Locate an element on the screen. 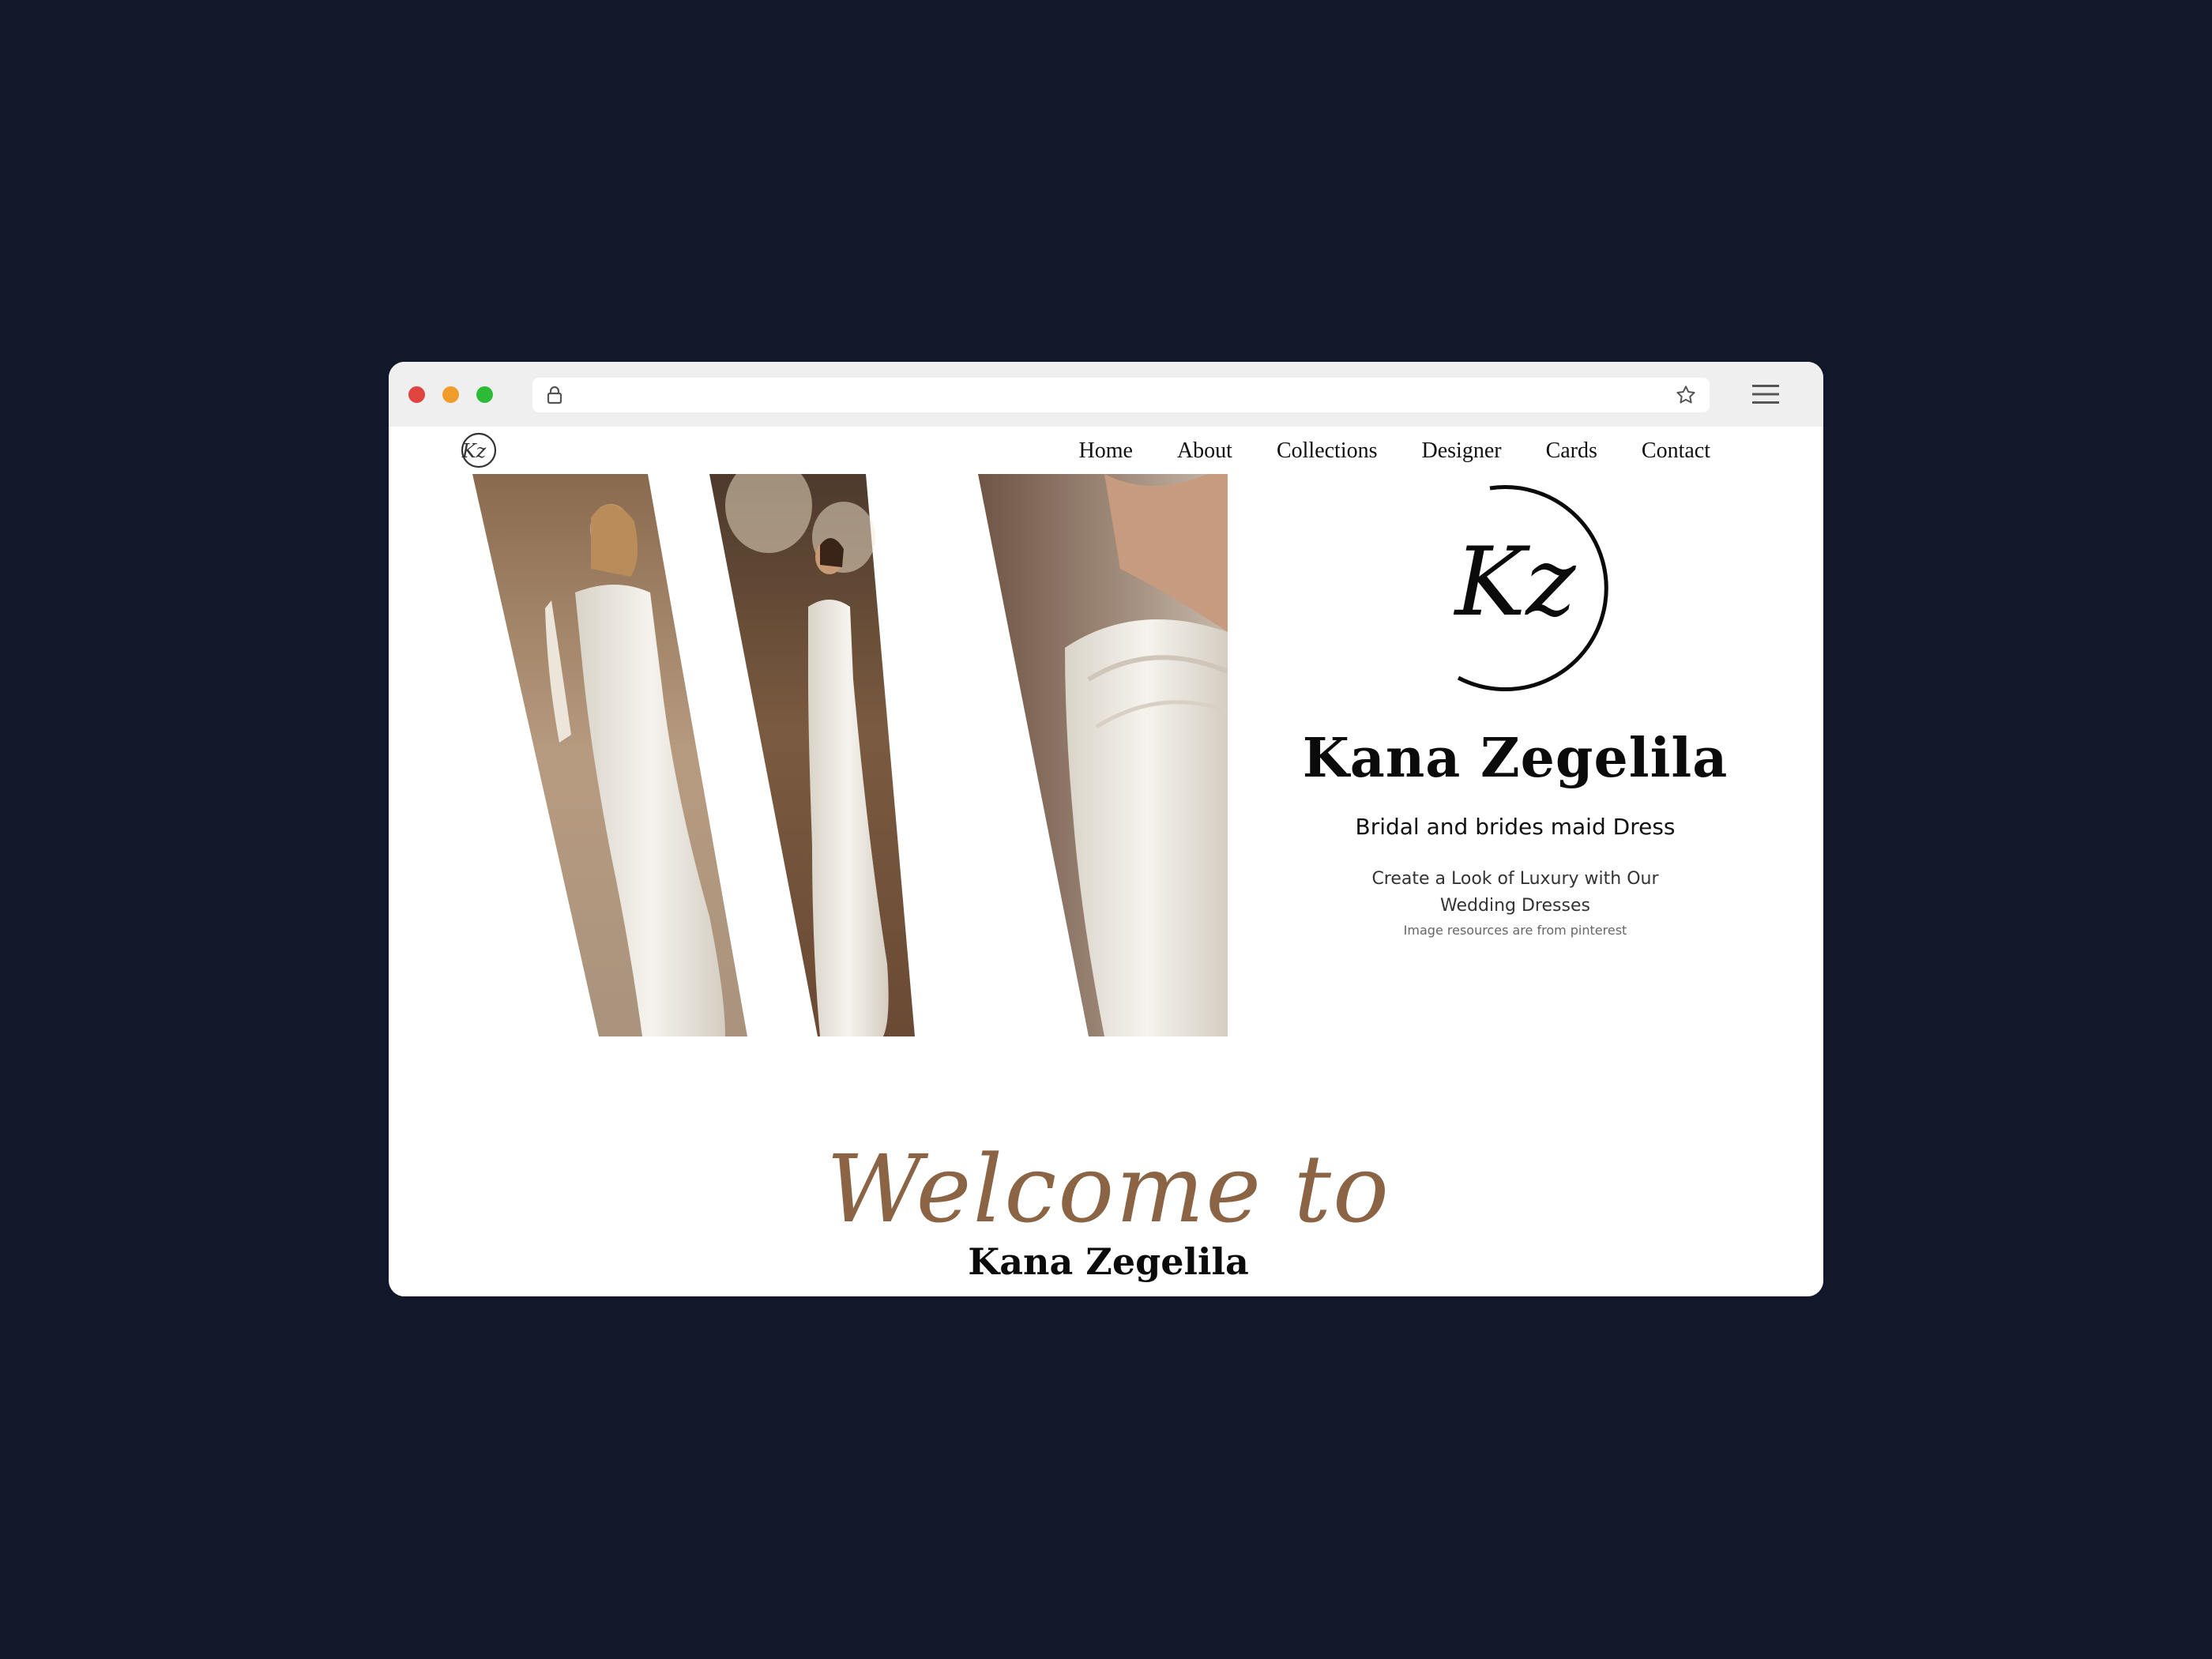 This screenshot has width=2212, height=1659. minimize-window-button is located at coordinates (450, 395).